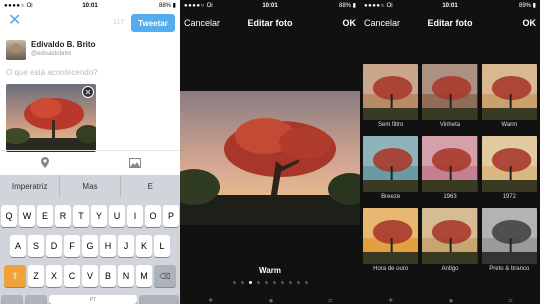 This screenshot has width=540, height=304. What do you see at coordinates (90, 216) in the screenshot?
I see `keyboard-row-1: QWERTYUIOP` at bounding box center [90, 216].